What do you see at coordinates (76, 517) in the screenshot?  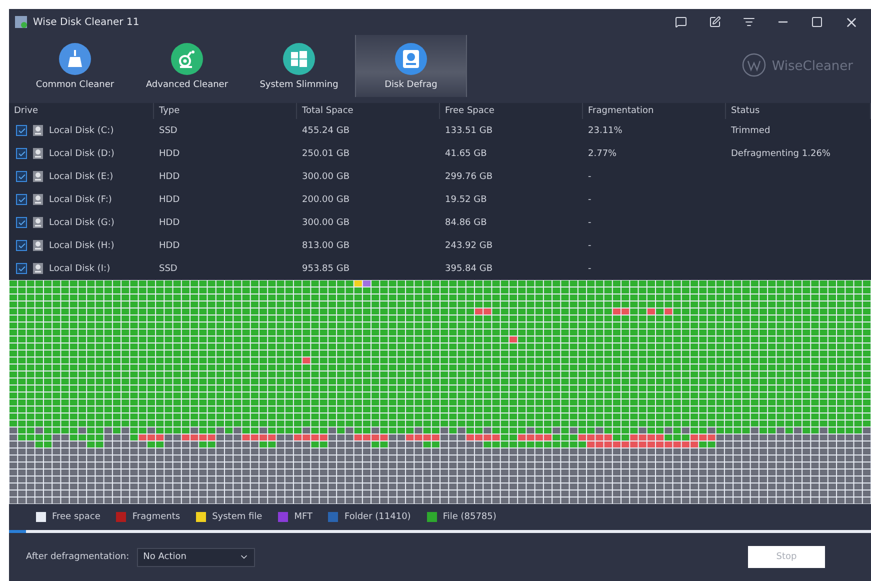 I see `legend-label: Free space` at bounding box center [76, 517].